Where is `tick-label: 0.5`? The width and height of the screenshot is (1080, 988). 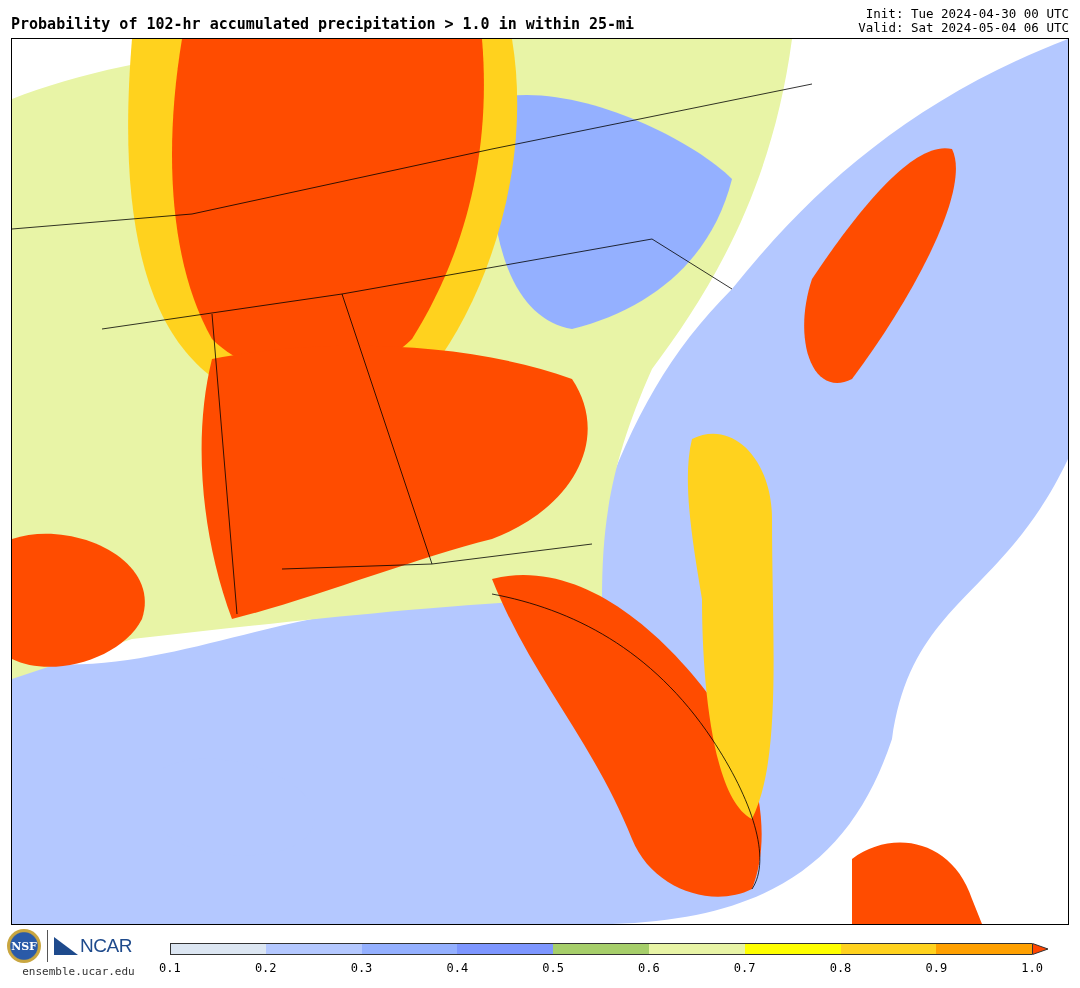 tick-label: 0.5 is located at coordinates (553, 968).